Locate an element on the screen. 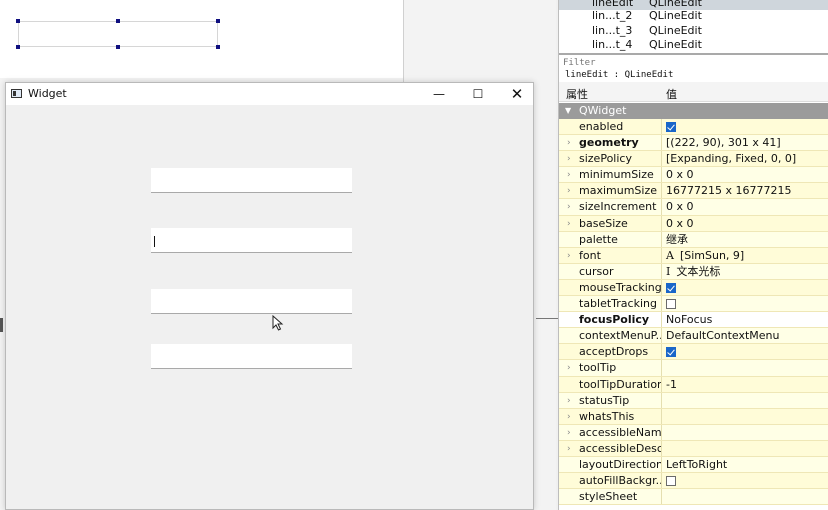 The height and width of the screenshot is (510, 828). property-section-qwidget: ▼ QWidget is located at coordinates (693, 111).